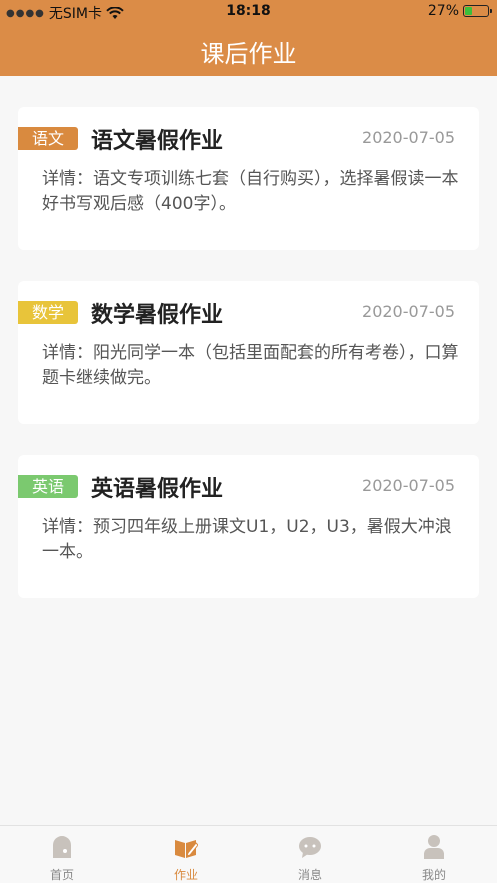  I want to click on message-icon, so click(310, 847).